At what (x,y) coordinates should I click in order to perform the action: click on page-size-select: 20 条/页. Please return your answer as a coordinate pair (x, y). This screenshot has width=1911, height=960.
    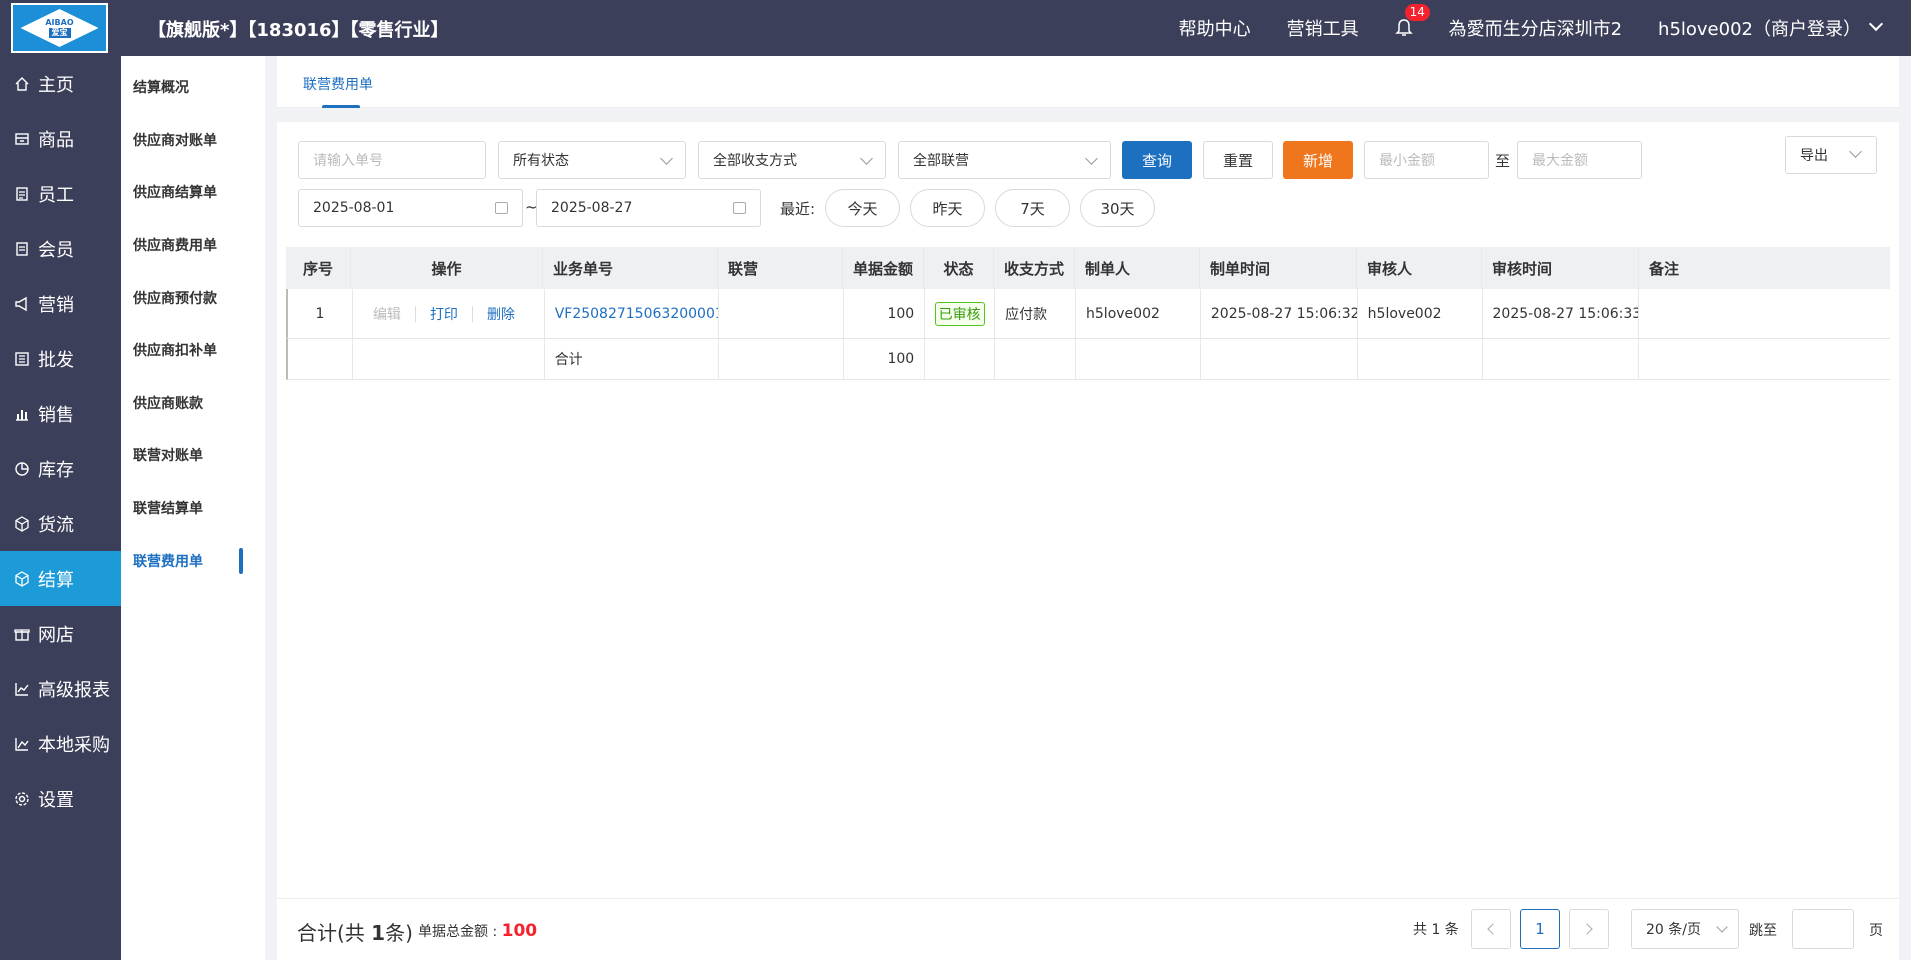
    Looking at the image, I should click on (1685, 929).